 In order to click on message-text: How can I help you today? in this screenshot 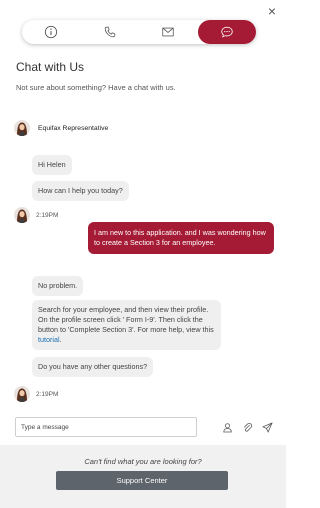, I will do `click(80, 190)`.